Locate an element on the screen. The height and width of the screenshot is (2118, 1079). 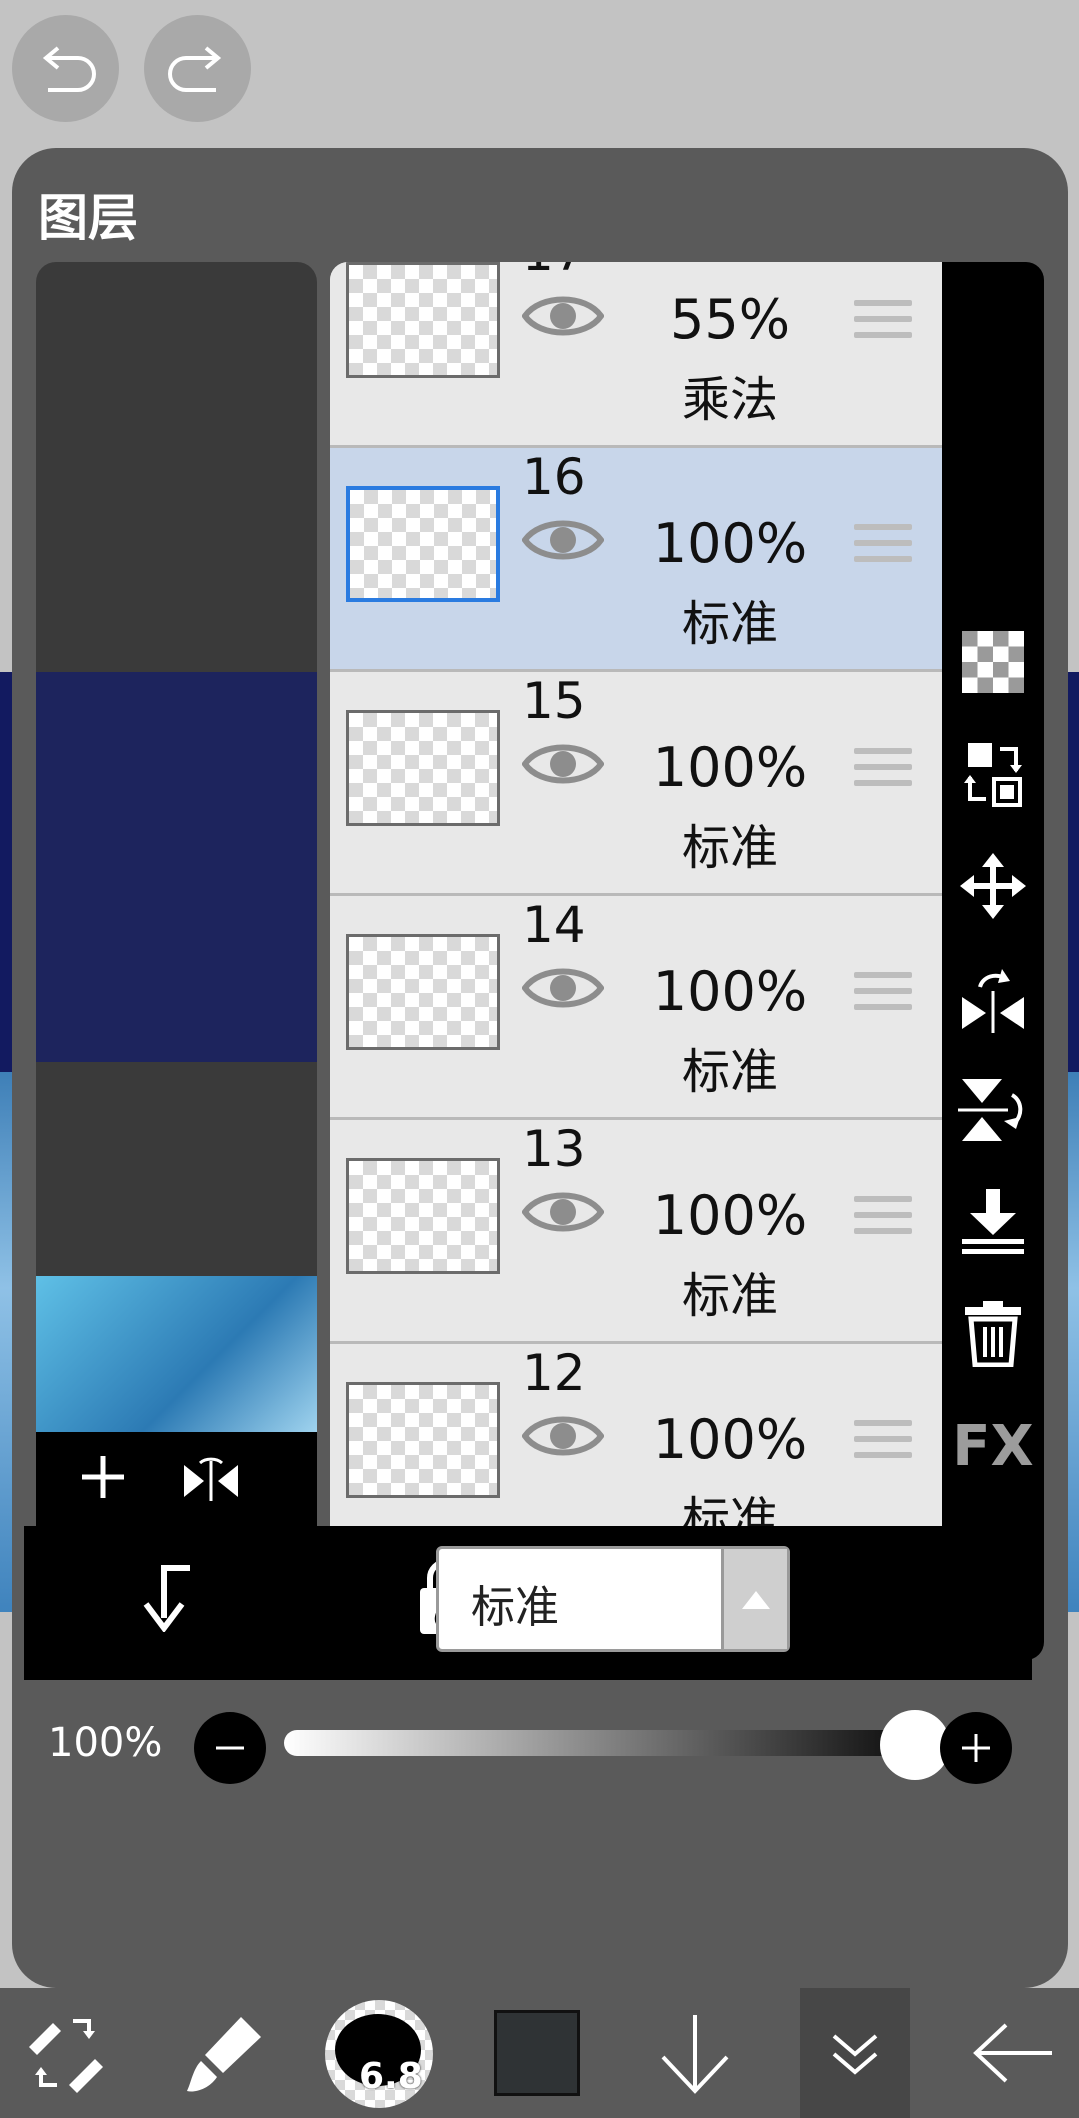
blend-mode-select: 标准 is located at coordinates (613, 1599).